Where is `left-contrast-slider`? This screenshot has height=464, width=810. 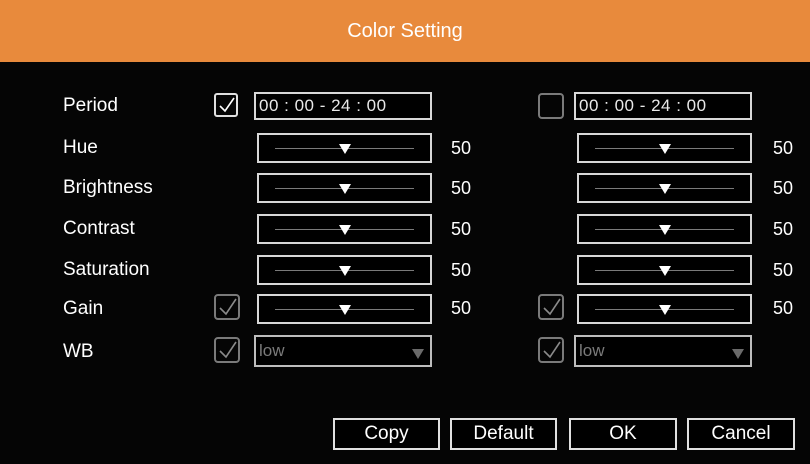 left-contrast-slider is located at coordinates (344, 229).